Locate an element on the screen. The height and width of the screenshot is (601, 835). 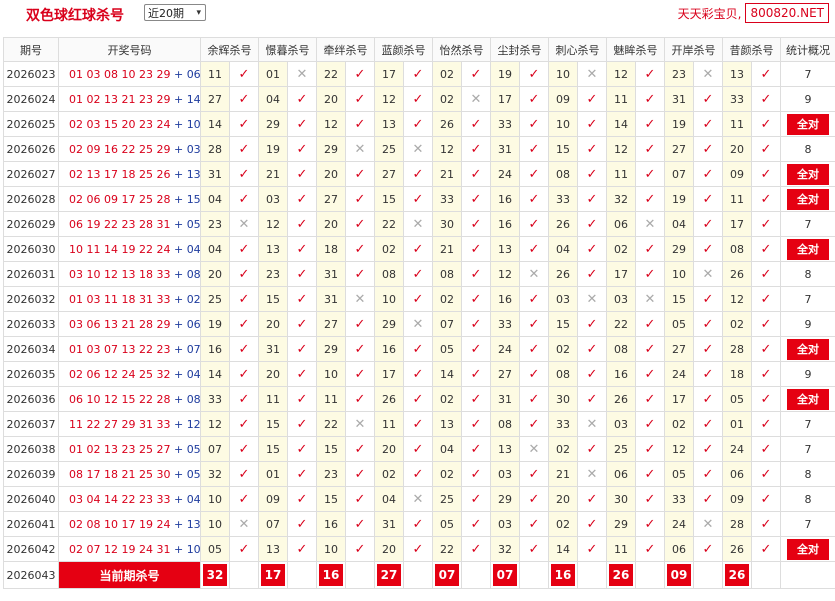
result-mark-cell: ✕ is located at coordinates (360, 149).